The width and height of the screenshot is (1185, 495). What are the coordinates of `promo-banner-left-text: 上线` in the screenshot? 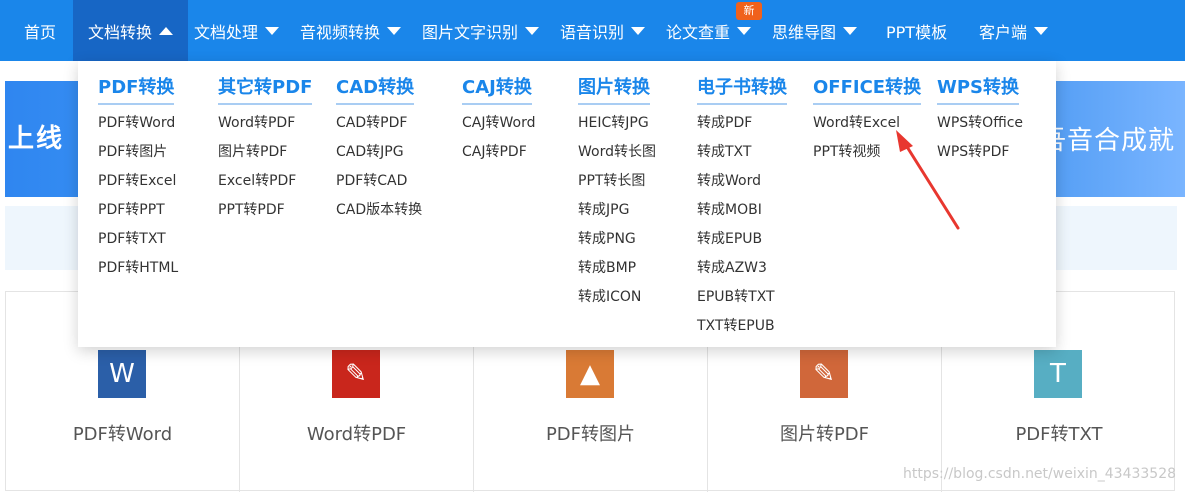 It's located at (36, 139).